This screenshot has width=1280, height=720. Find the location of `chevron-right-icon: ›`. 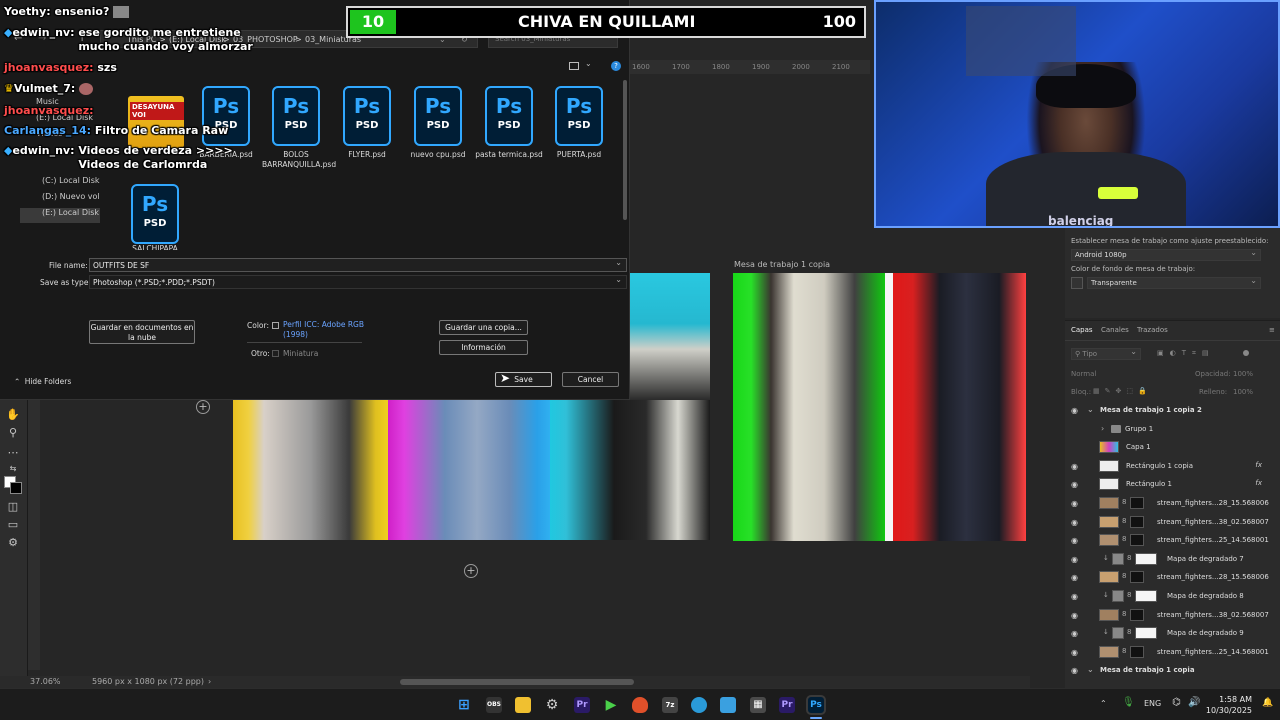

chevron-right-icon: › is located at coordinates (1102, 428).